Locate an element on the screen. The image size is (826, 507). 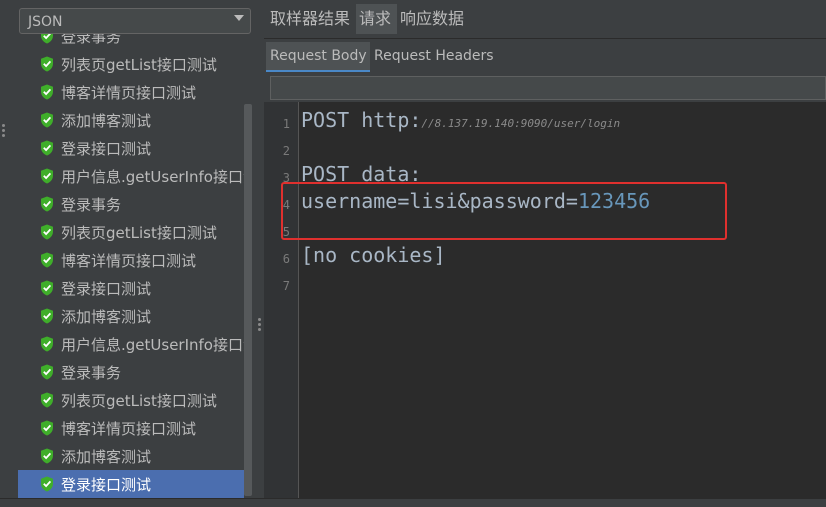
resize-grip-middle is located at coordinates (260, 325).